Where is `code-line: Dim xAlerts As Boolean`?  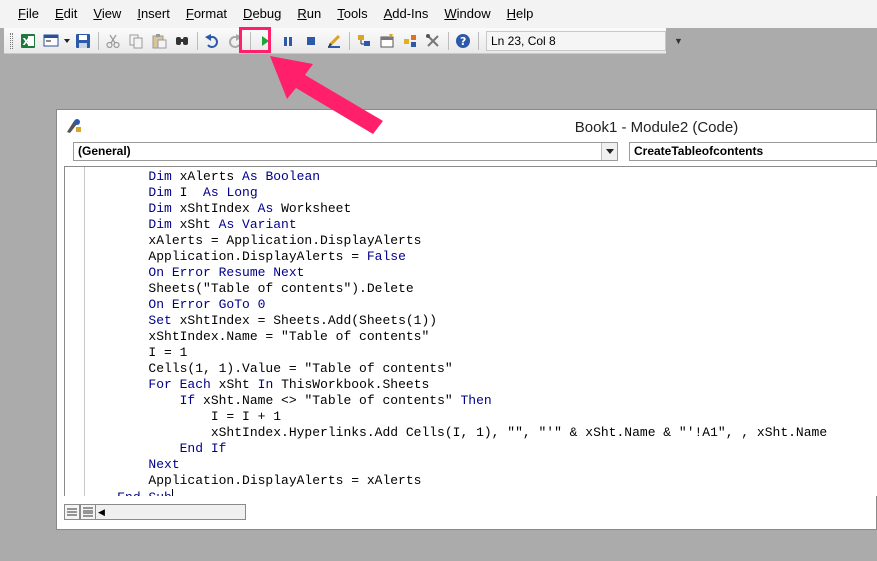
code-line: Dim xAlerts As Boolean is located at coordinates (234, 176).